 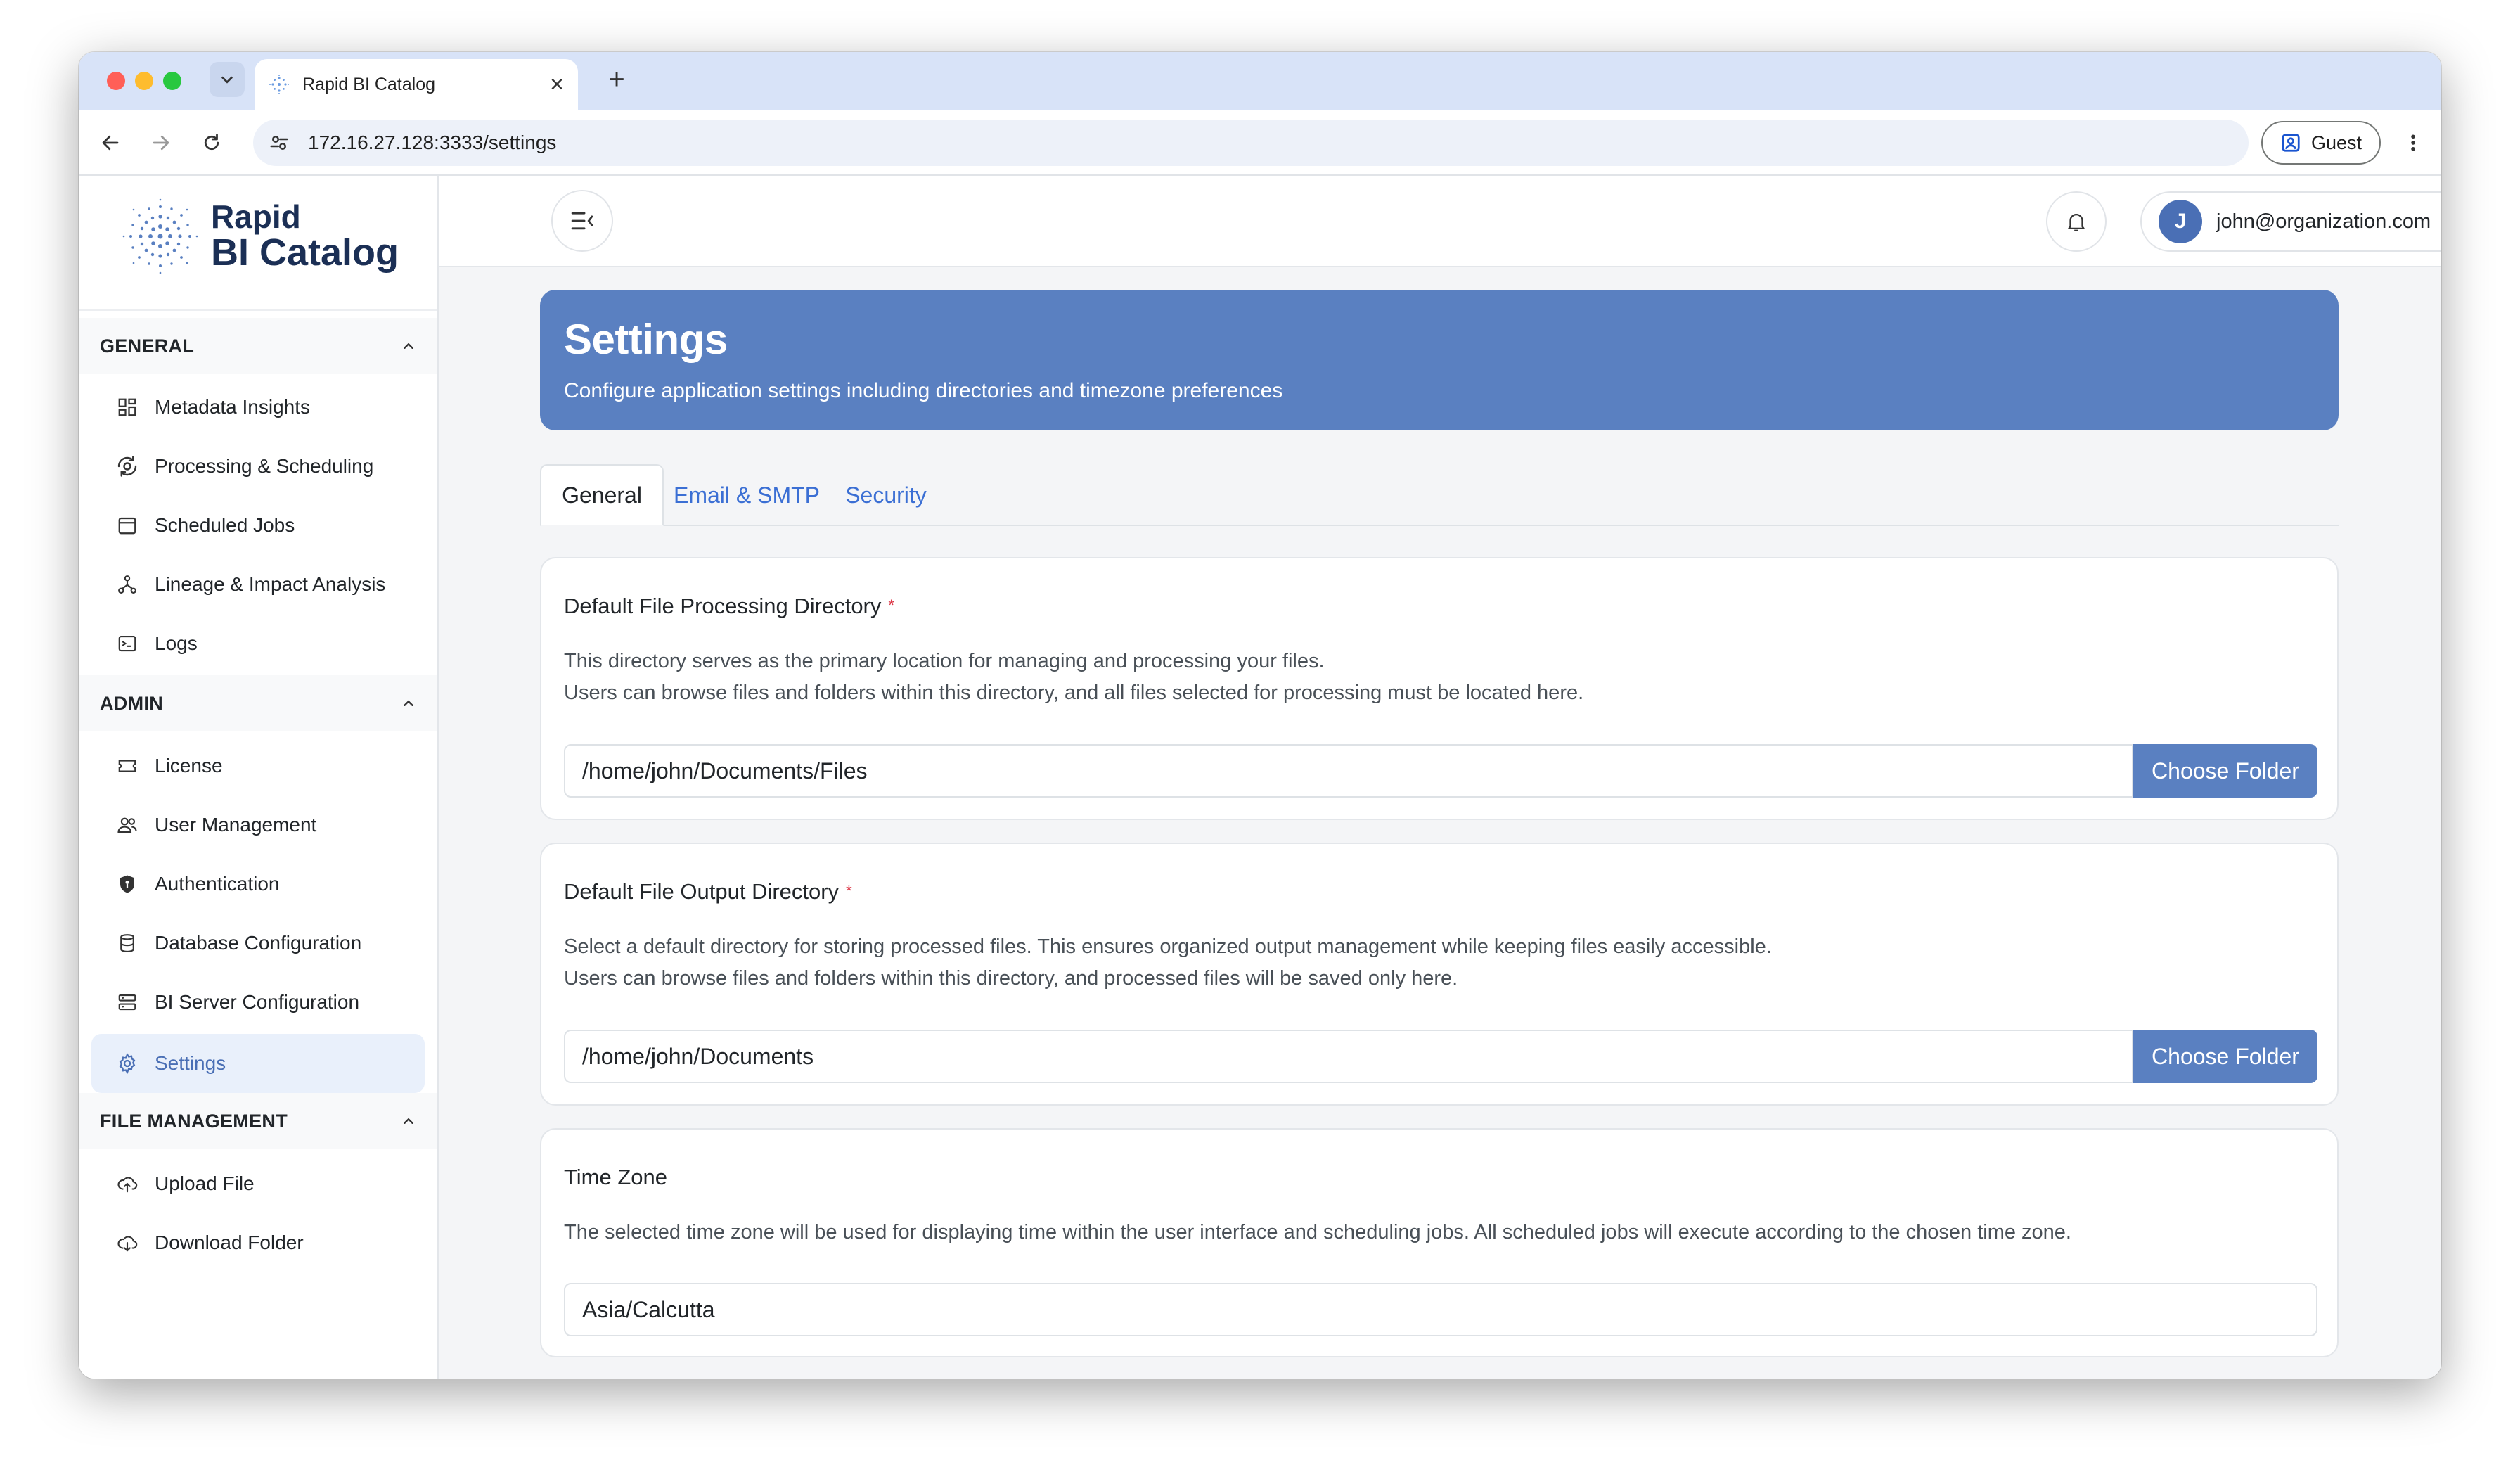 I want to click on app-logo: Rapid BI Catalog, so click(x=260, y=237).